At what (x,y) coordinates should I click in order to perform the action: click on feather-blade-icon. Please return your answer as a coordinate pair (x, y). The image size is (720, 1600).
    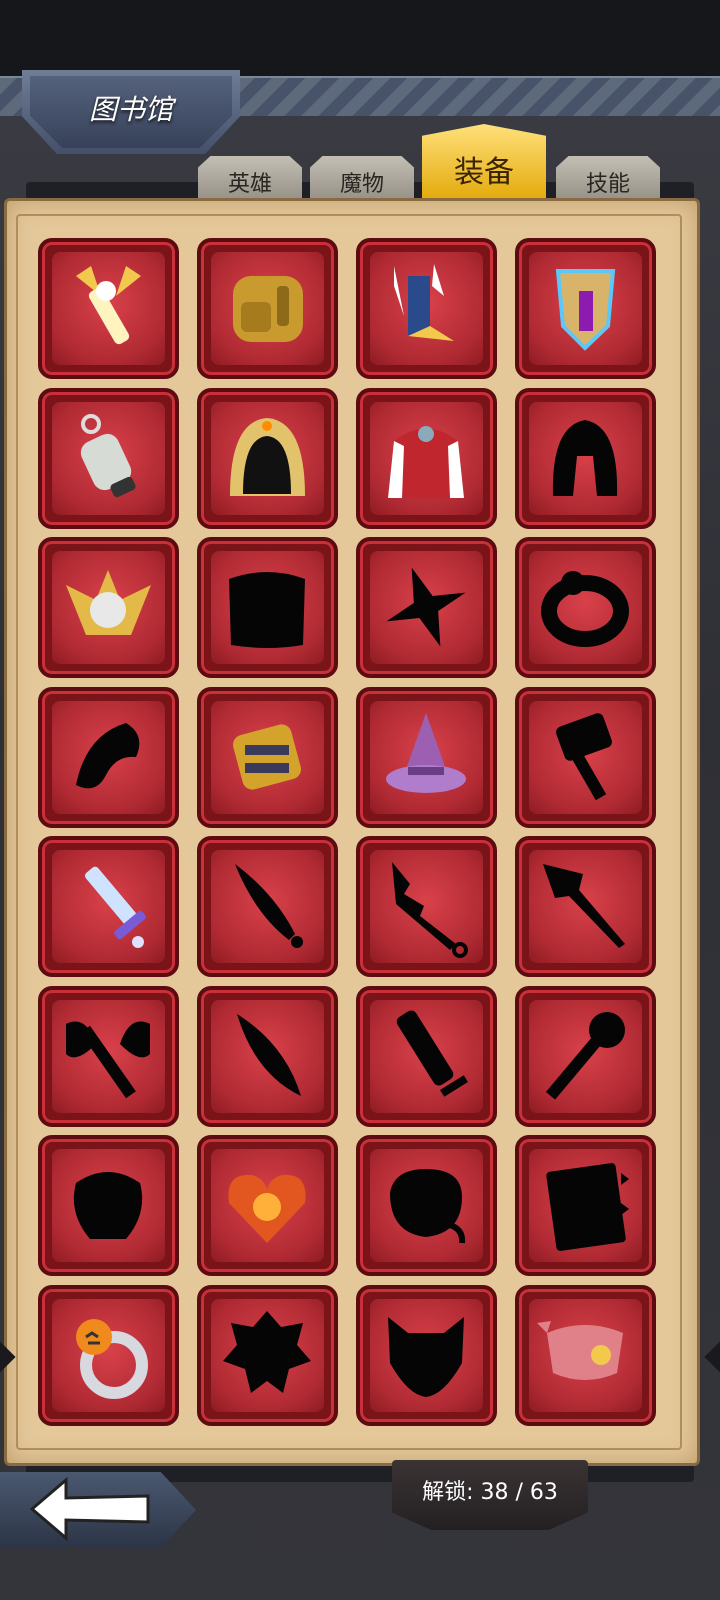
    Looking at the image, I should click on (269, 1054).